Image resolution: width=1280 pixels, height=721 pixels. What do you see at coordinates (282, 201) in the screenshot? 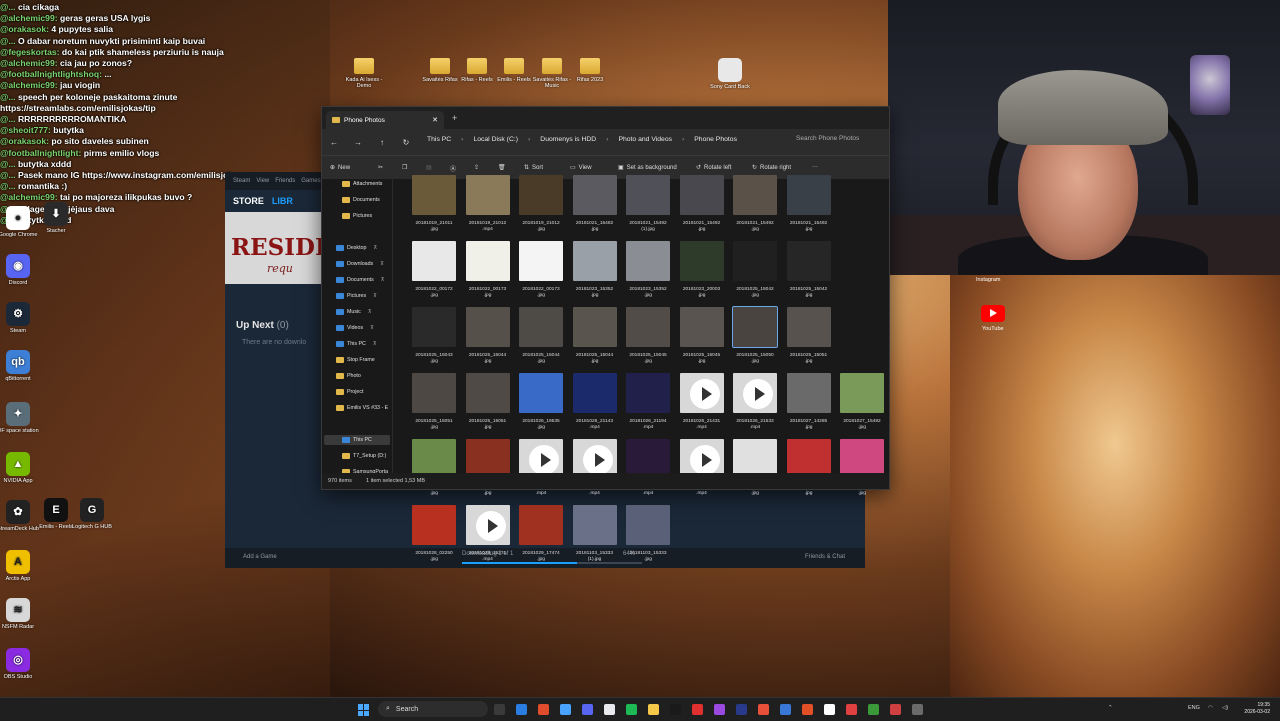
I see `steam-nav-library: LIBR` at bounding box center [282, 201].